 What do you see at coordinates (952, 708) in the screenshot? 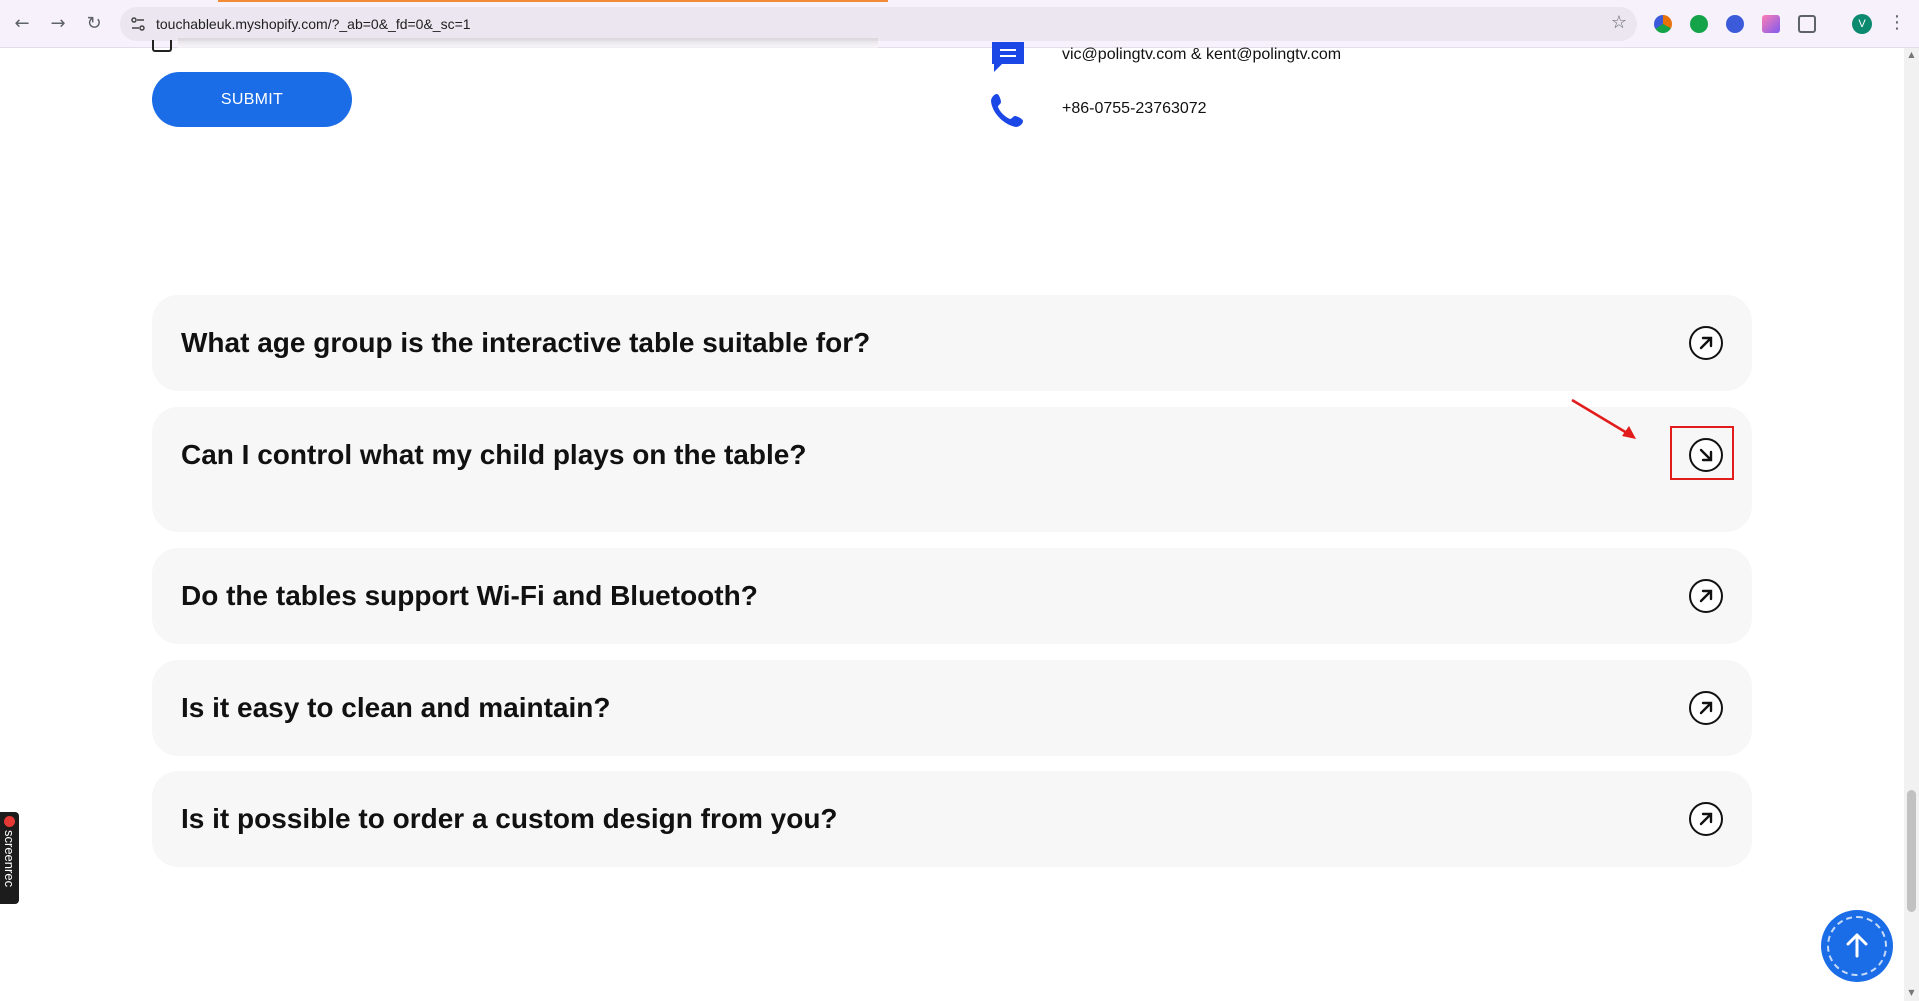
I see `faq-item: Is it easy to clean and maintain?` at bounding box center [952, 708].